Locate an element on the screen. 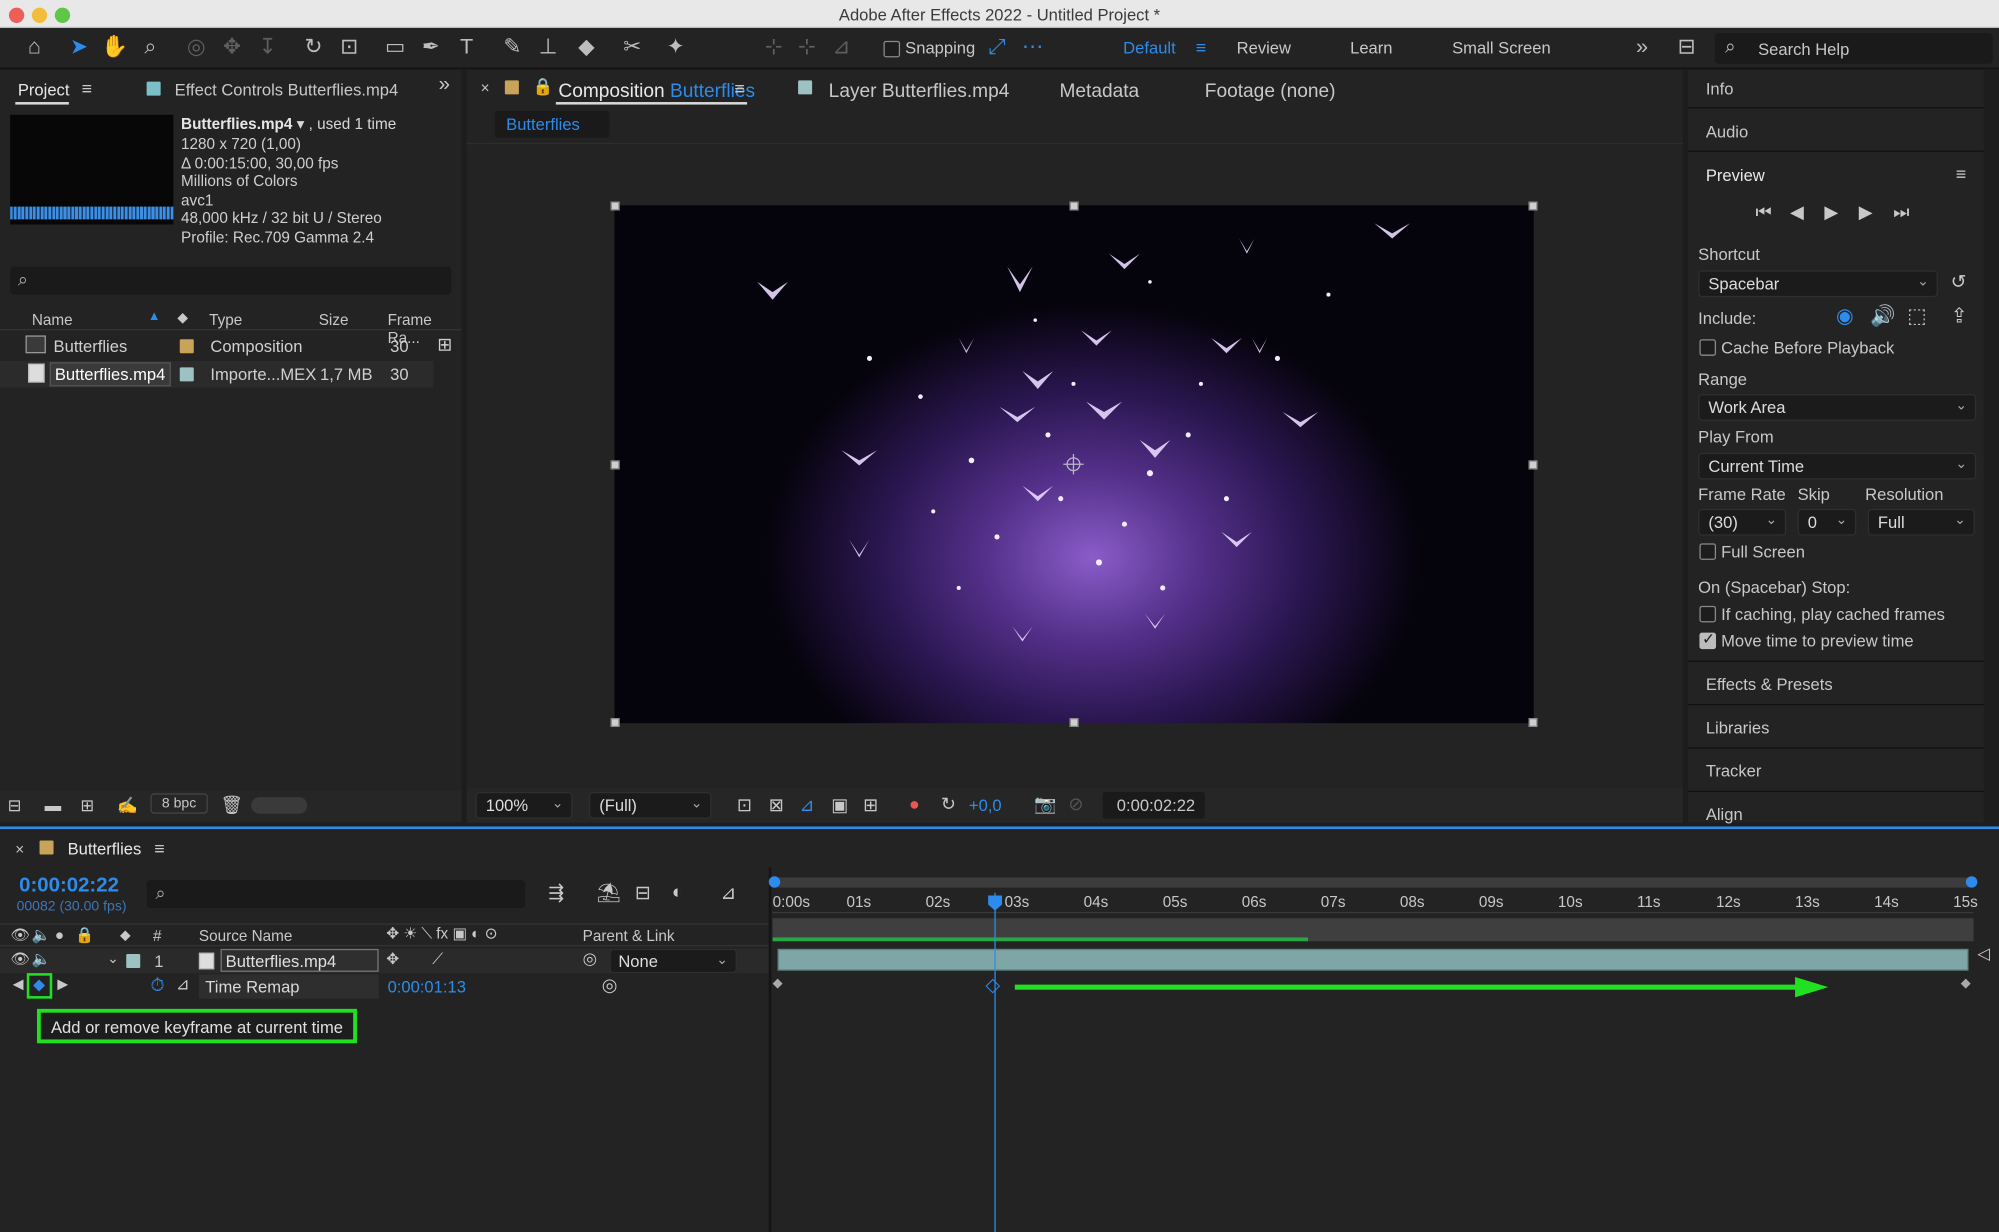  rectangle-icon: ▭ is located at coordinates (394, 47).